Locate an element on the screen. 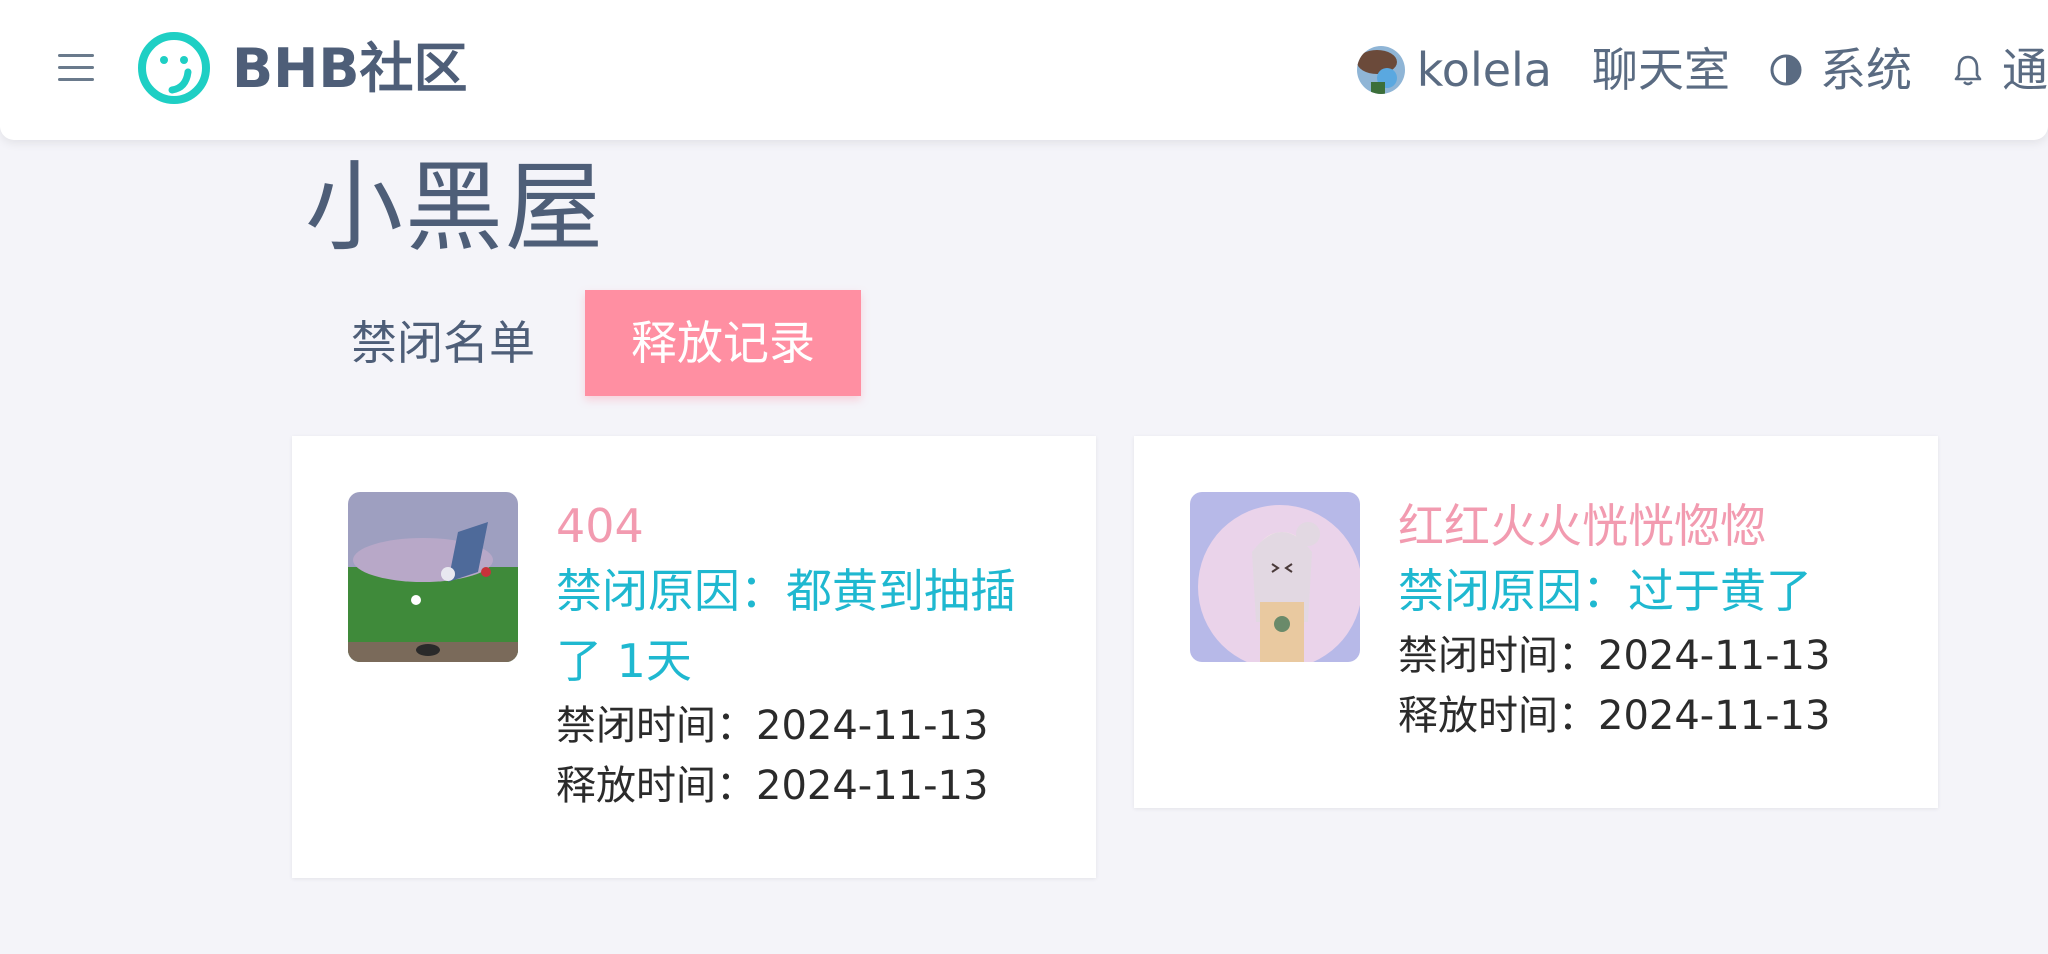 This screenshot has height=954, width=2048. ban-reason: 禁闭原因：过于黄了 is located at coordinates (1605, 591).